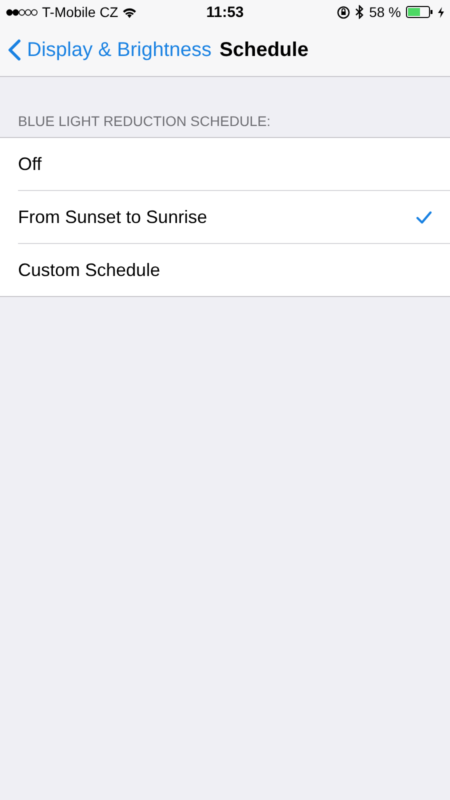 The height and width of the screenshot is (800, 450). Describe the element at coordinates (264, 50) in the screenshot. I see `page-title: Schedule` at that location.